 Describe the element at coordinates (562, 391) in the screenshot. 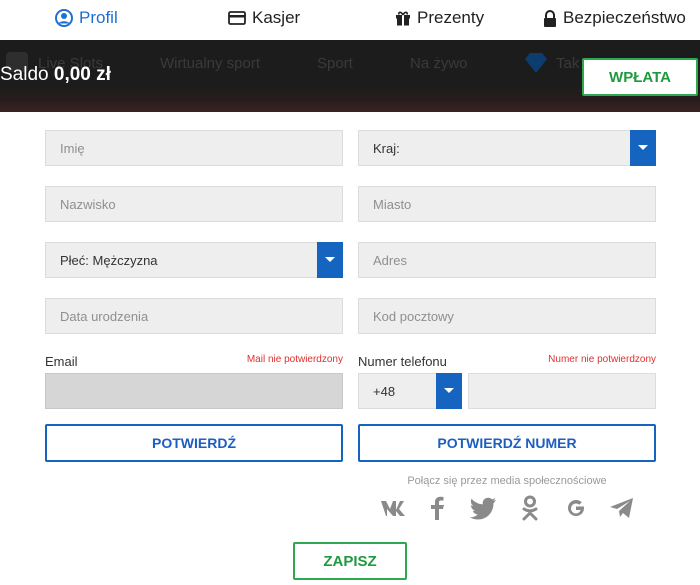

I see `phone-number-input` at that location.